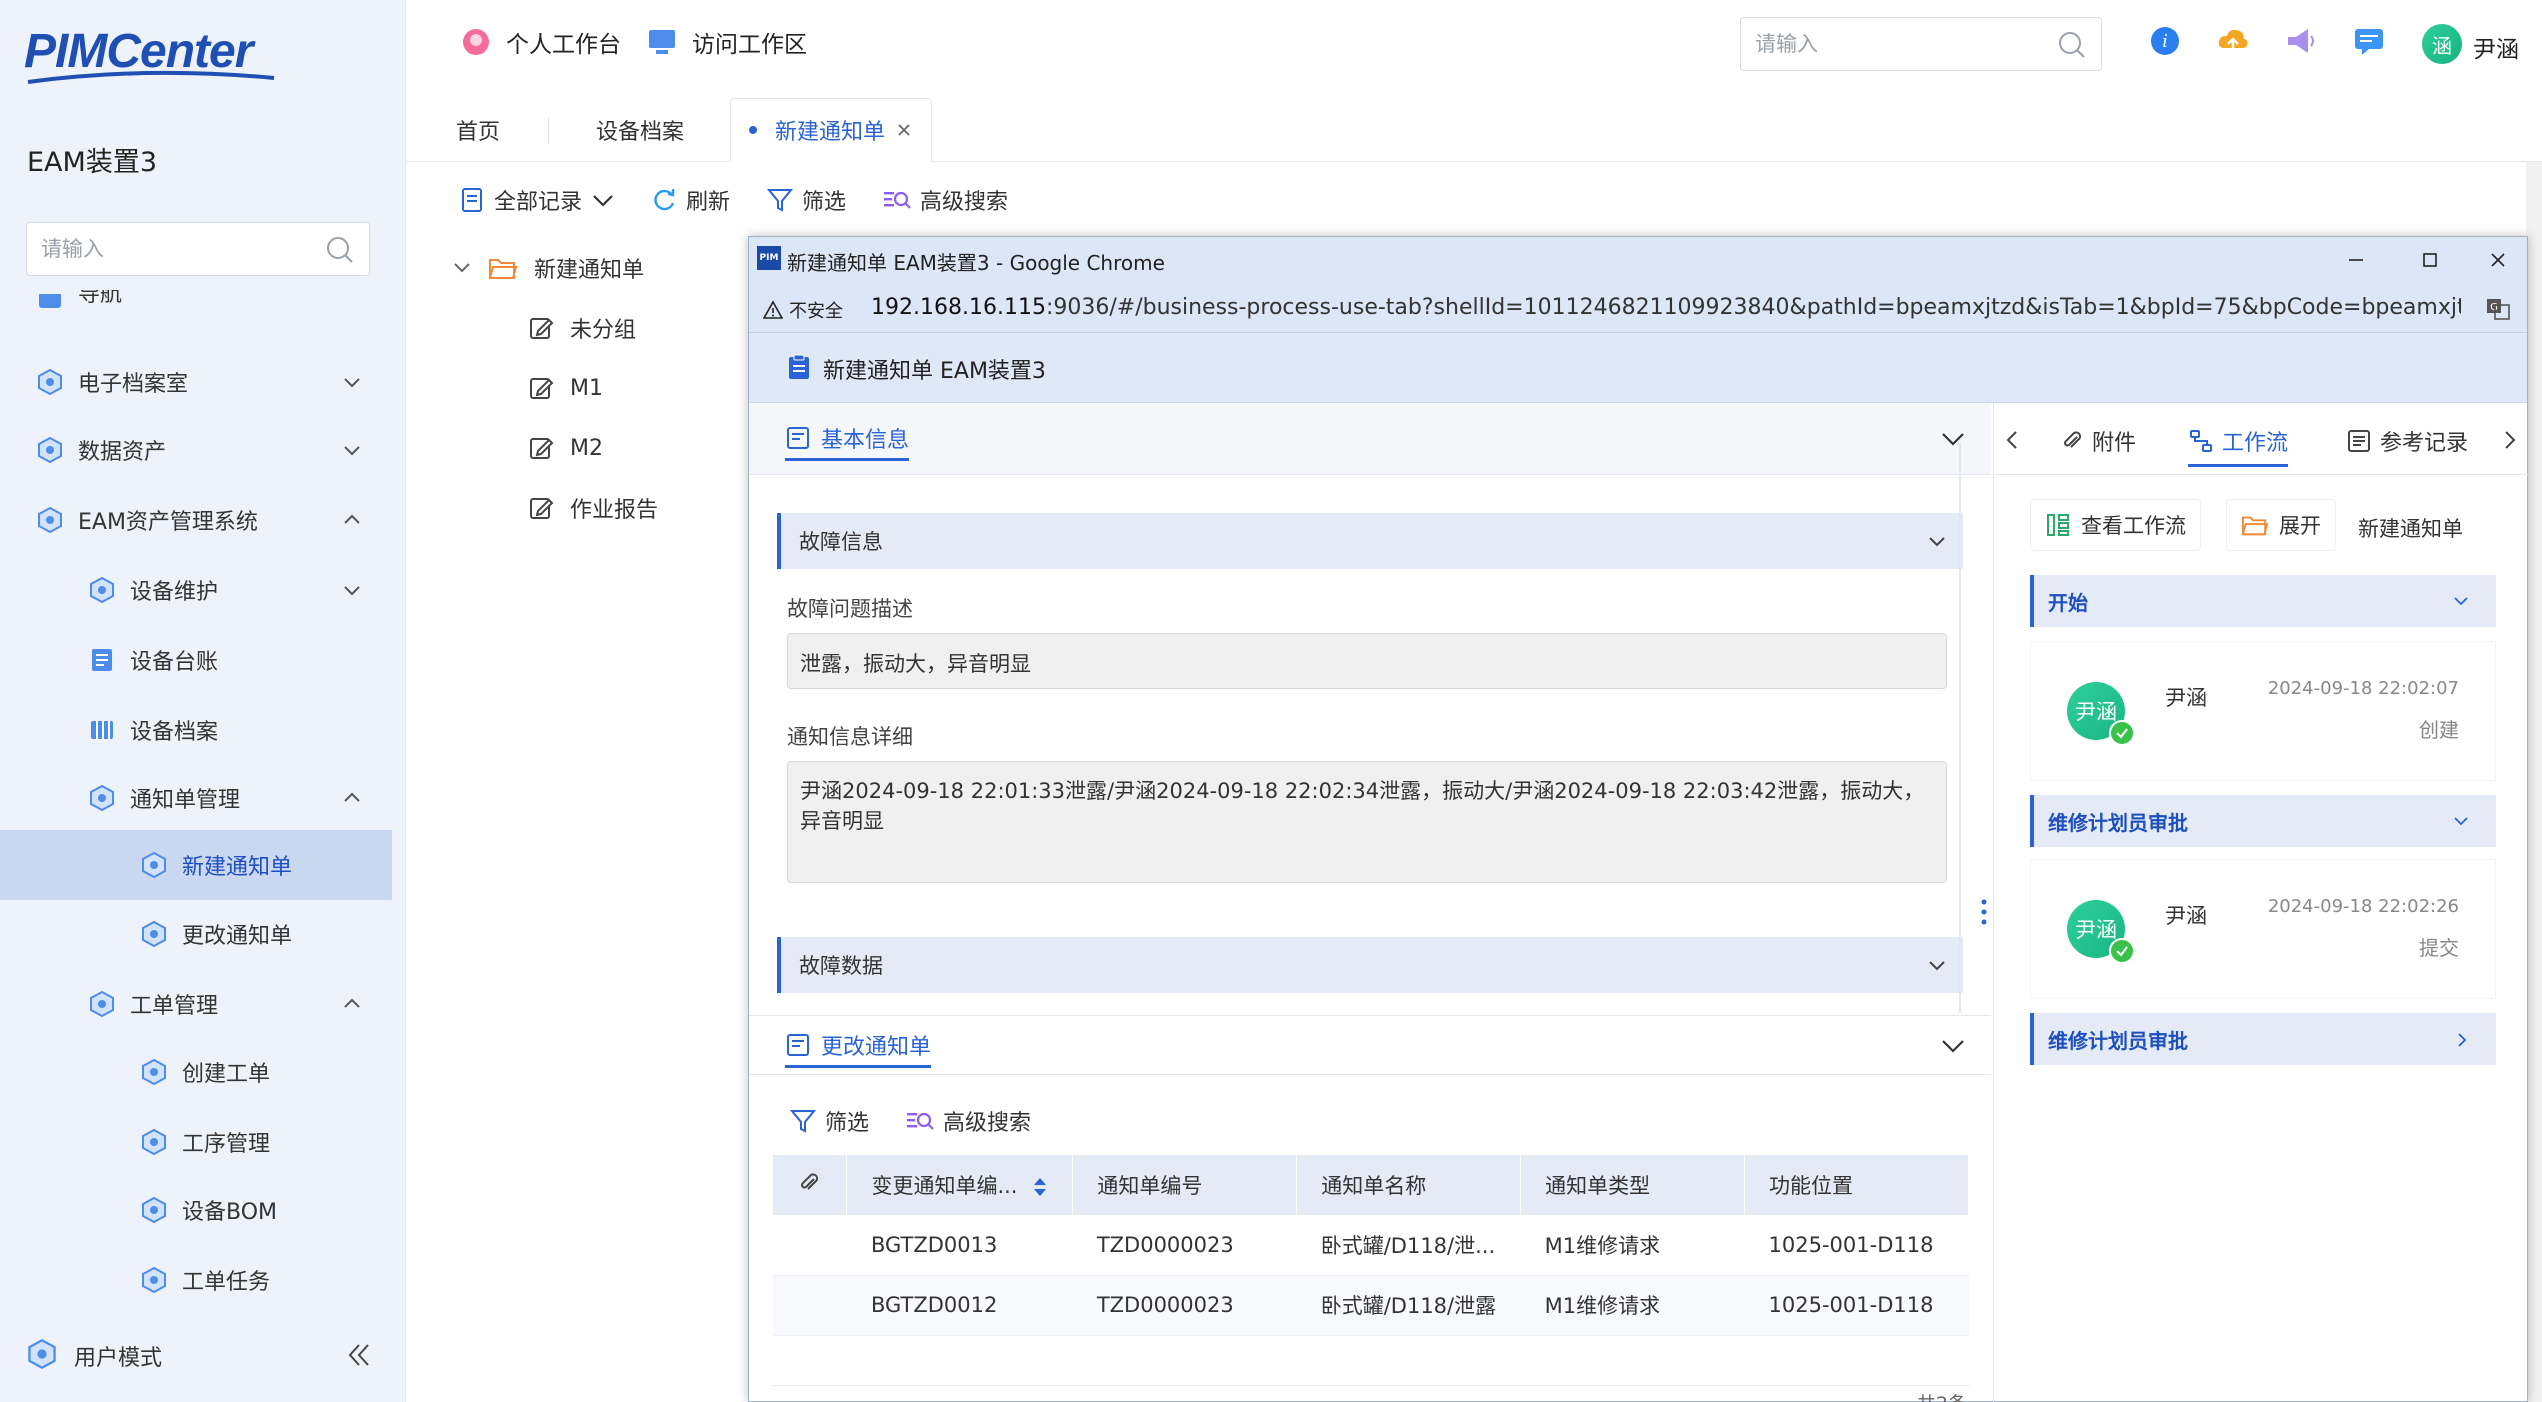 Image resolution: width=2542 pixels, height=1402 pixels. Describe the element at coordinates (118, 1356) in the screenshot. I see `user-mode-toggle: 用户模式` at that location.